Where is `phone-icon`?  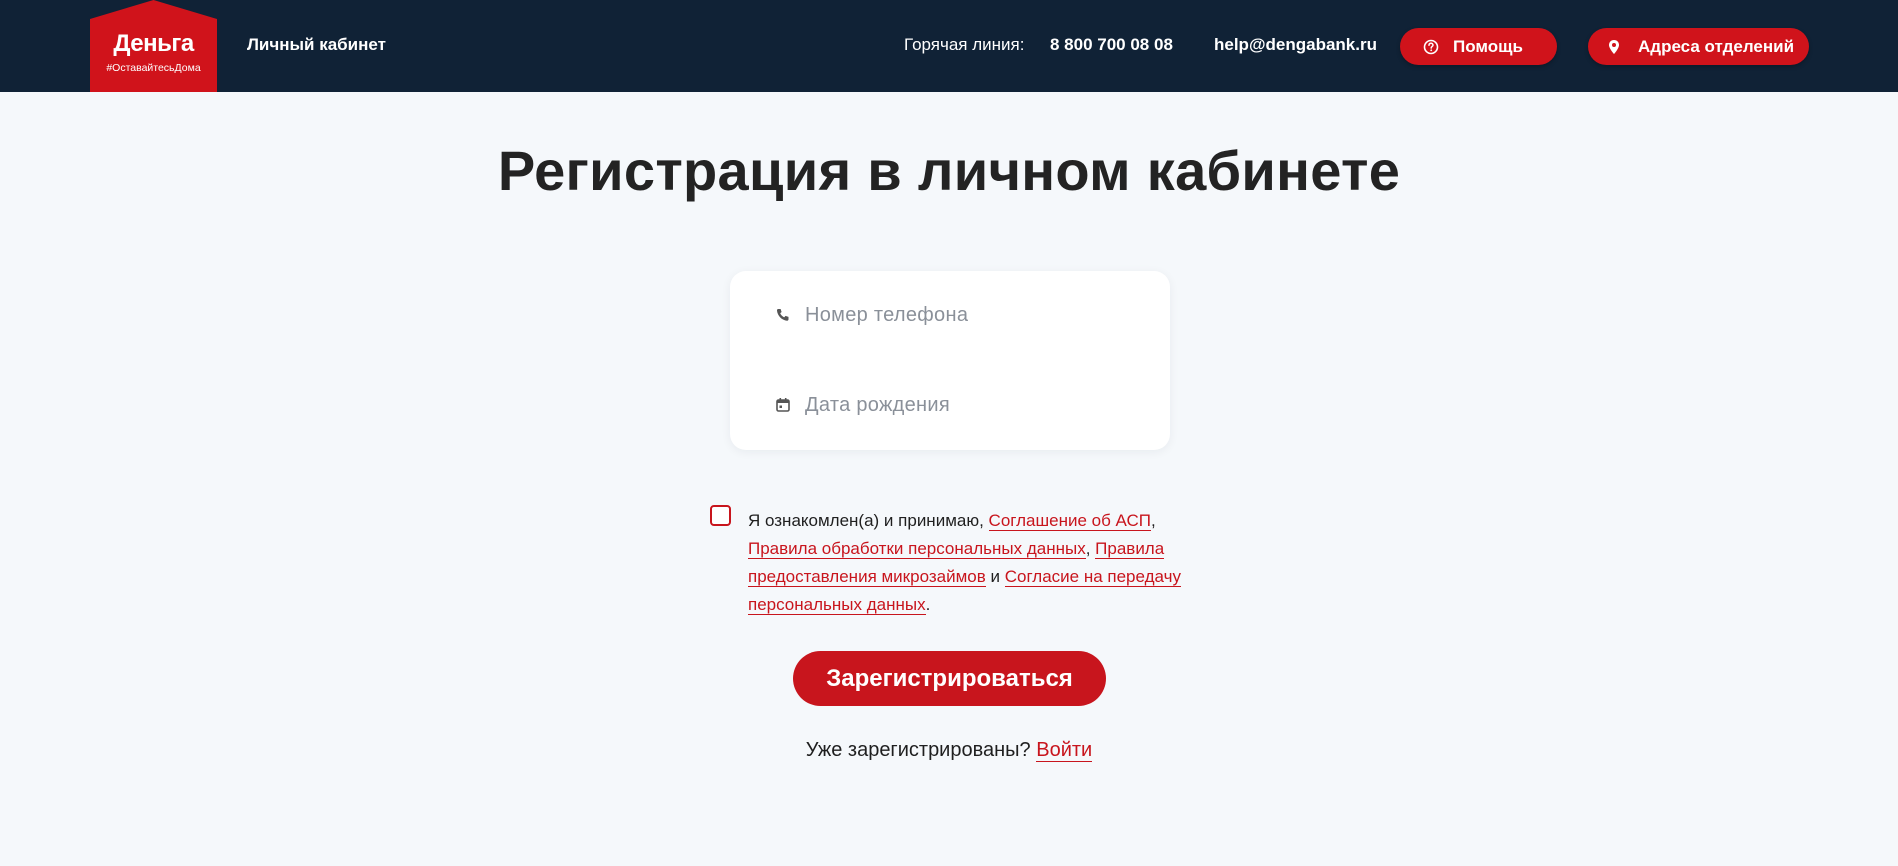
phone-icon is located at coordinates (783, 315).